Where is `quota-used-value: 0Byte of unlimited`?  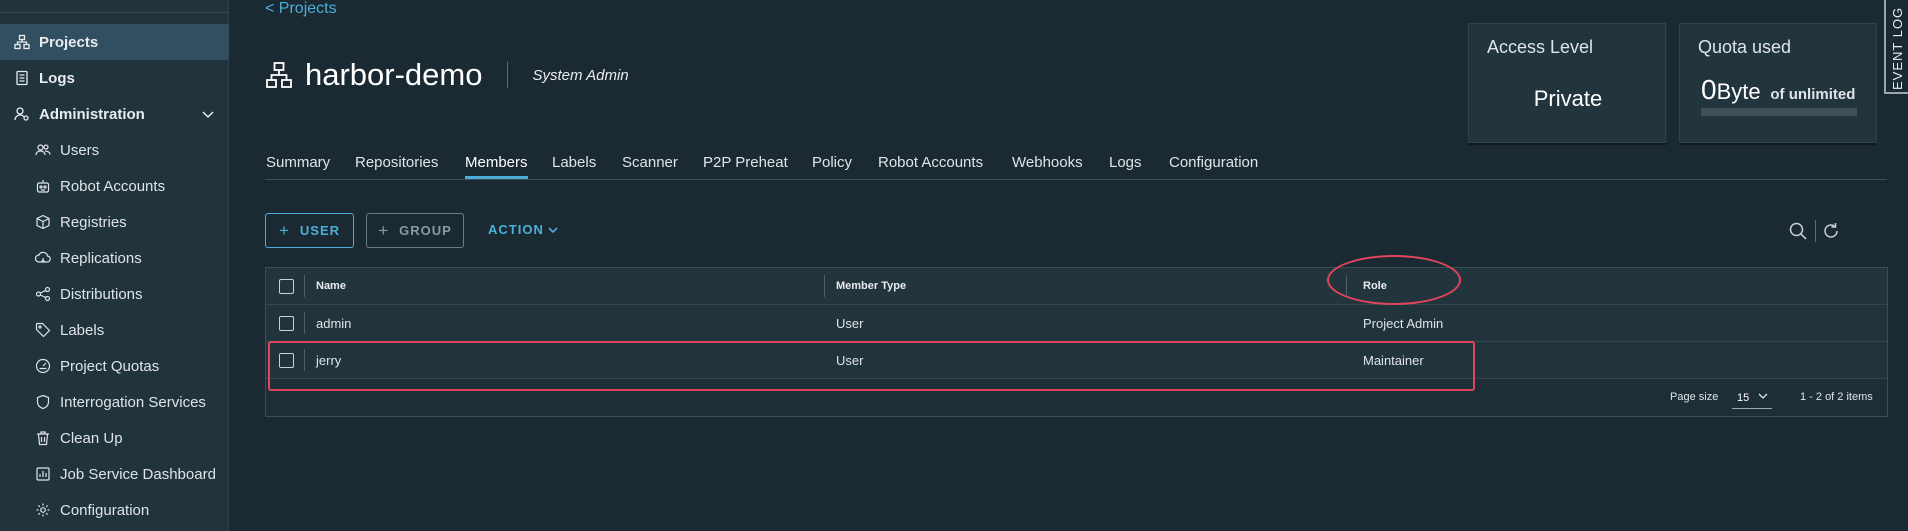
quota-used-value: 0Byte of unlimited is located at coordinates (1778, 90).